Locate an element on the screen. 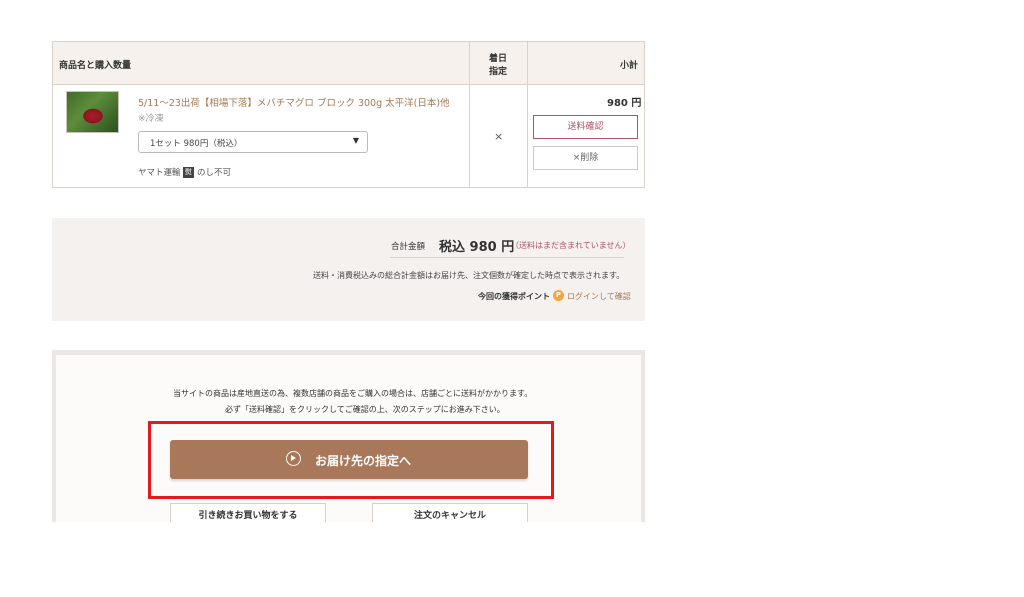 This screenshot has width=1024, height=597. cancel-order-button: 注文のキャンセル is located at coordinates (450, 512).